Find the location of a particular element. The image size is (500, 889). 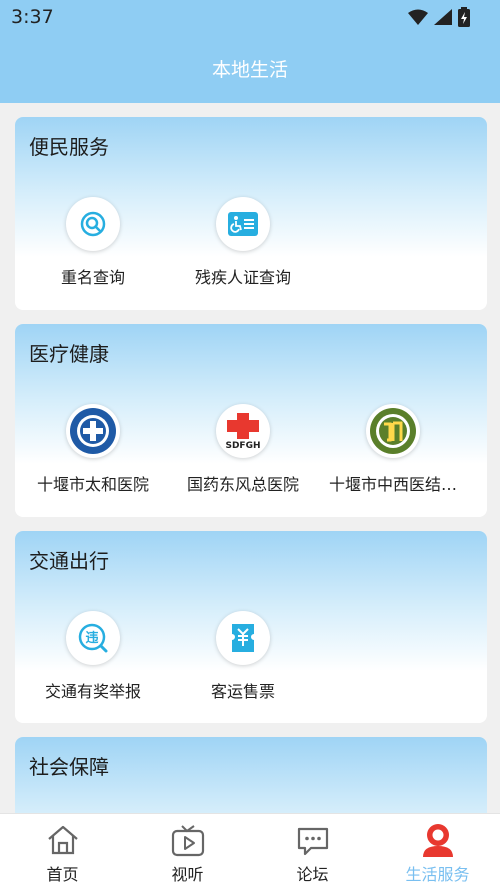

svg-text: SDFGH is located at coordinates (242, 446).